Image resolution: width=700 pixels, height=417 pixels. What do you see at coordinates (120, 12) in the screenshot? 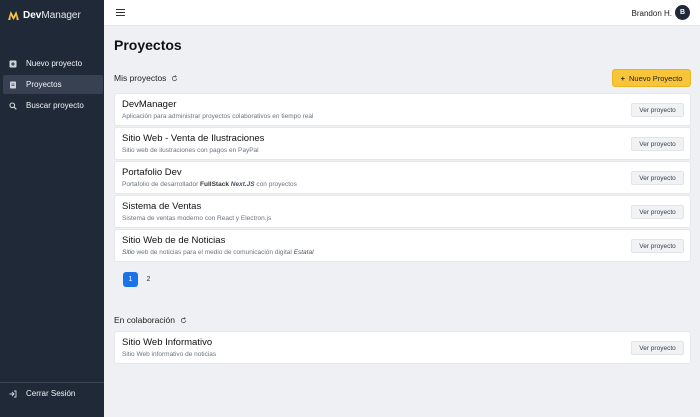
I see `hamburger-menu-icon` at bounding box center [120, 12].